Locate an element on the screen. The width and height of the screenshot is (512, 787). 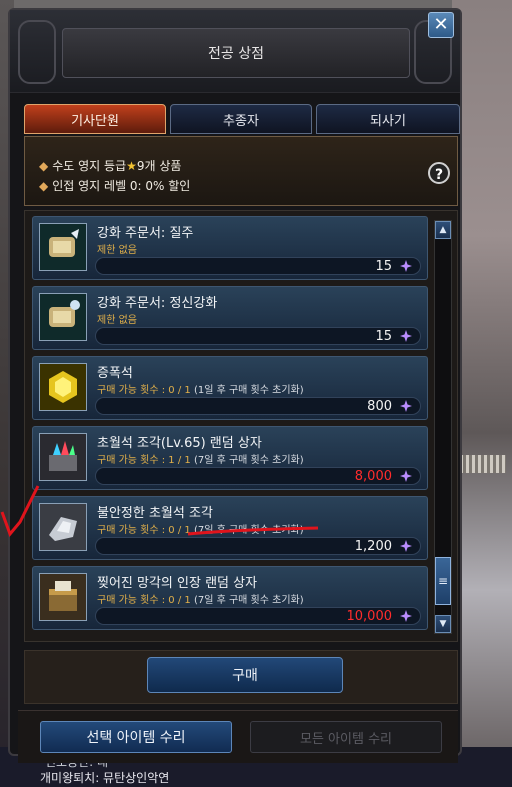
help-icon: ? is located at coordinates (439, 173).